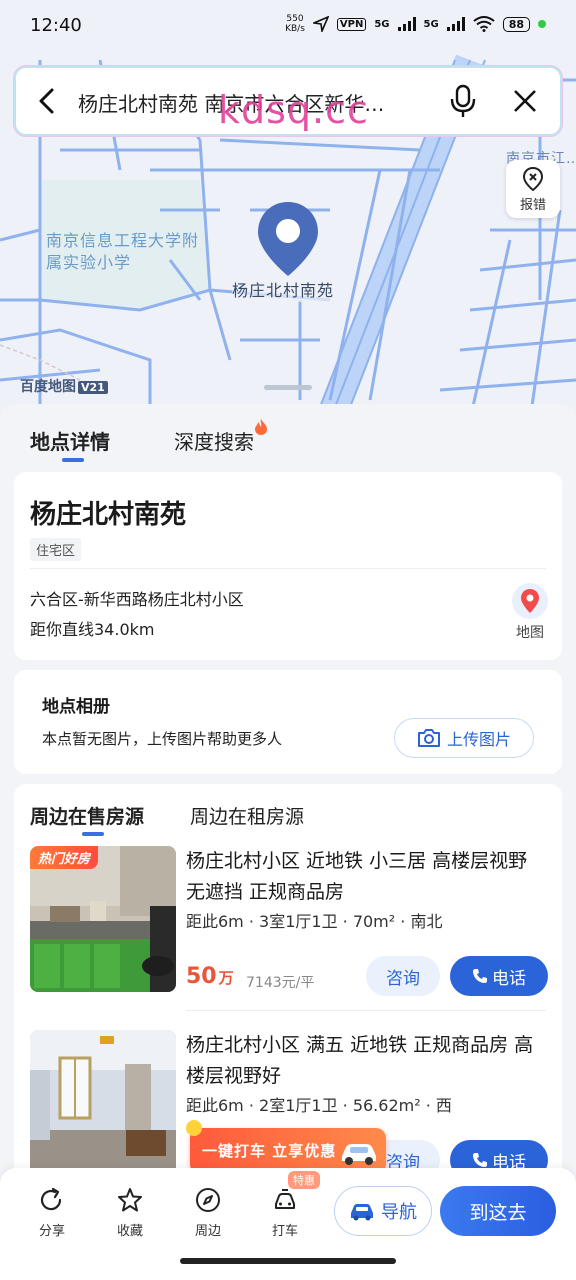 Image resolution: width=576 pixels, height=1280 pixels. What do you see at coordinates (64, 857) in the screenshot?
I see `hot-house-badge: 热门好房` at bounding box center [64, 857].